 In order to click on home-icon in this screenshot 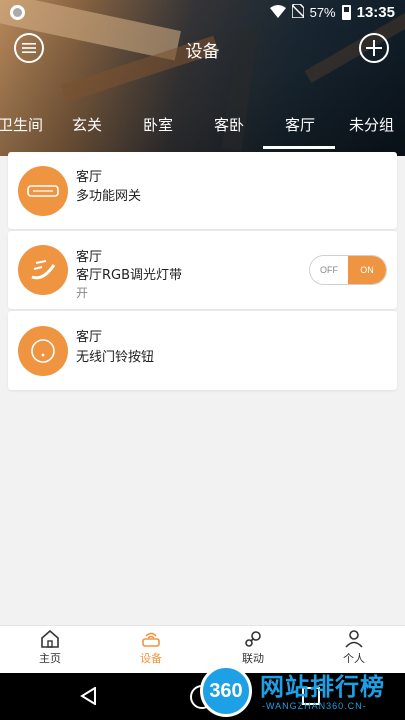, I will do `click(50, 639)`.